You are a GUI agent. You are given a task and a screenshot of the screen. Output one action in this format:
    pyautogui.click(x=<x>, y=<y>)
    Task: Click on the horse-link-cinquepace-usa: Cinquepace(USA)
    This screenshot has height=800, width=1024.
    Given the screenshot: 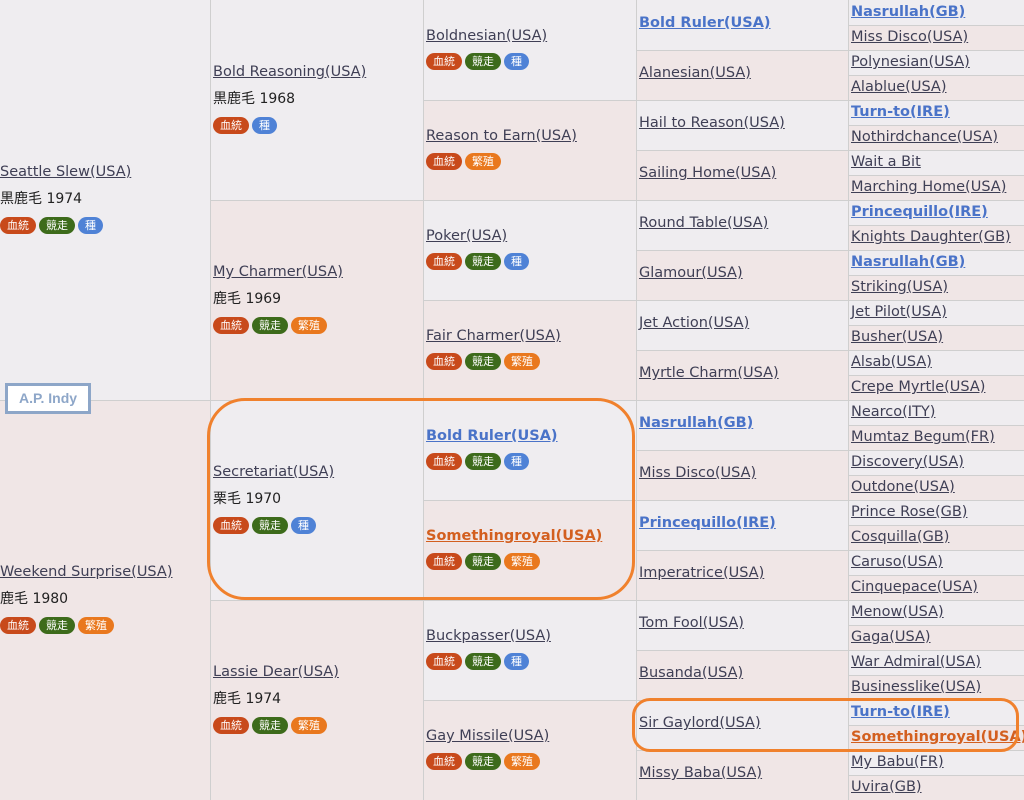 What is the action you would take?
    pyautogui.click(x=914, y=587)
    